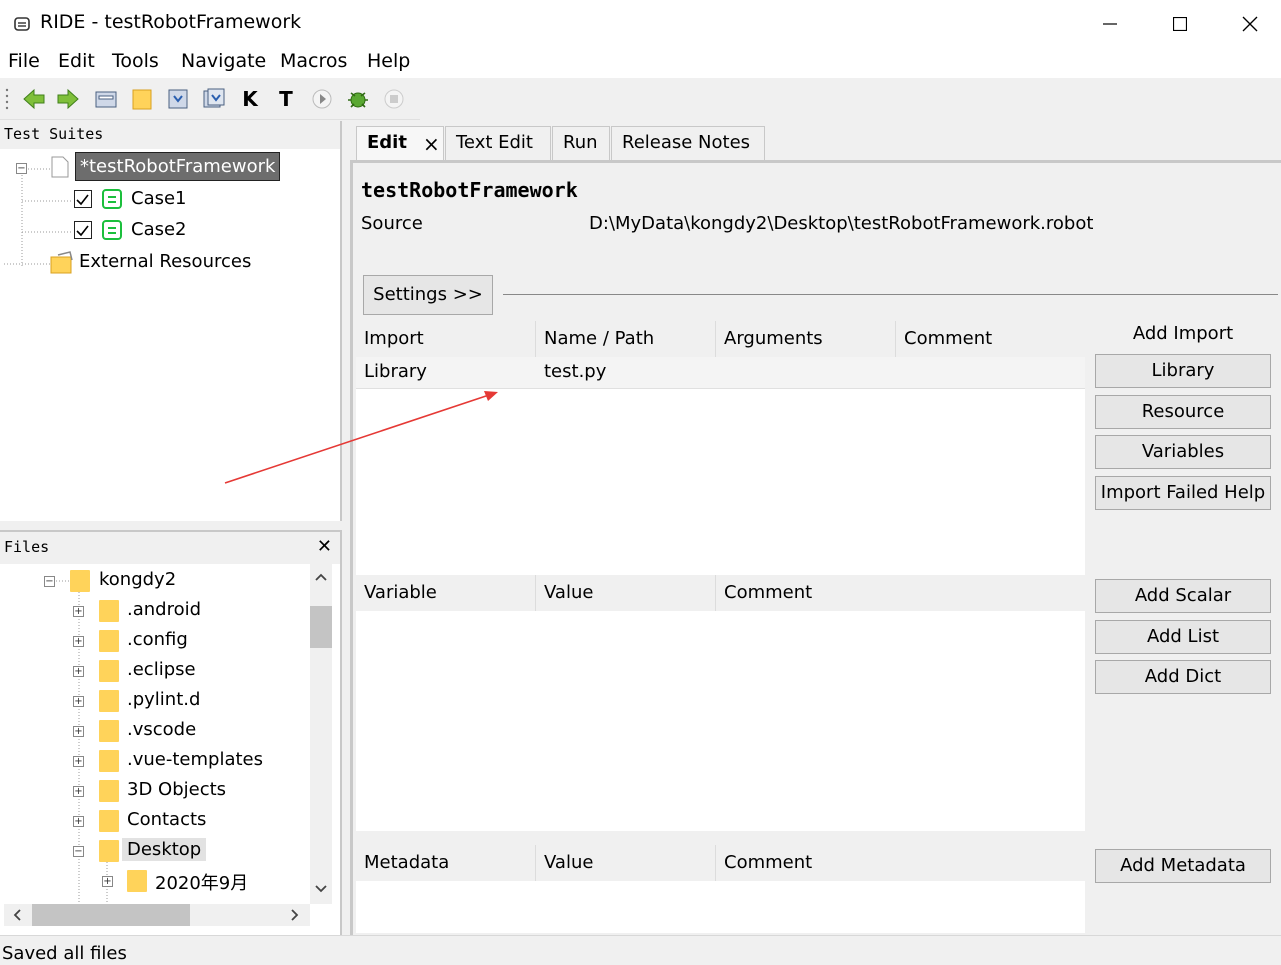 The height and width of the screenshot is (965, 1281). I want to click on tab-release-notes: Release Notes, so click(688, 143).